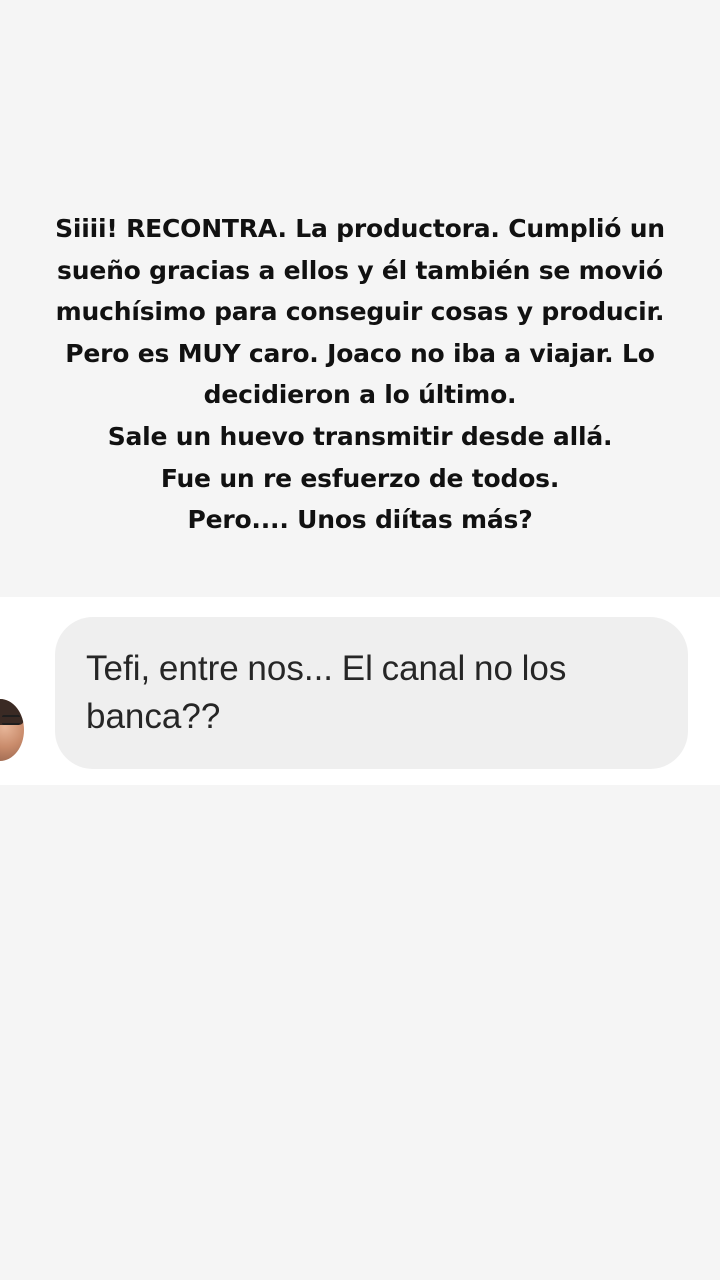 The height and width of the screenshot is (1280, 720). I want to click on caption-line: Pero.... Unos diítas más?, so click(360, 520).